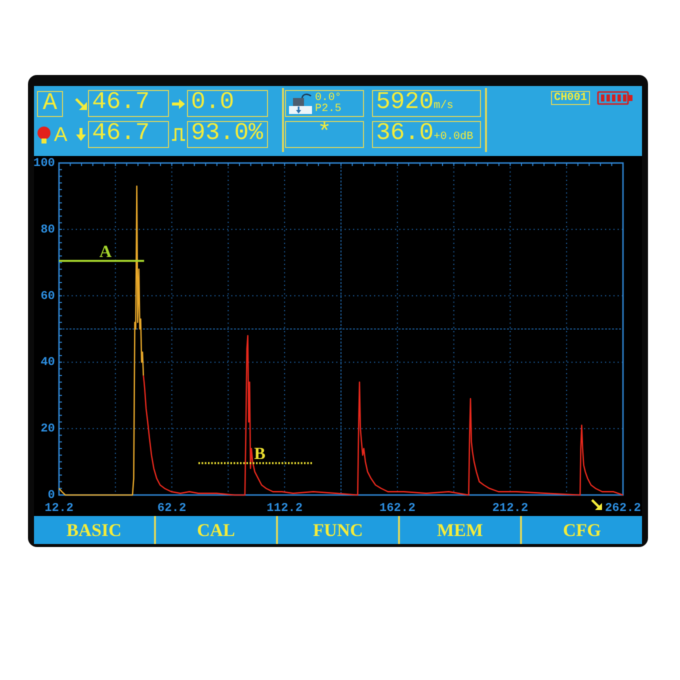 This screenshot has height=680, width=680. I want to click on probe-icon, so click(300, 103).